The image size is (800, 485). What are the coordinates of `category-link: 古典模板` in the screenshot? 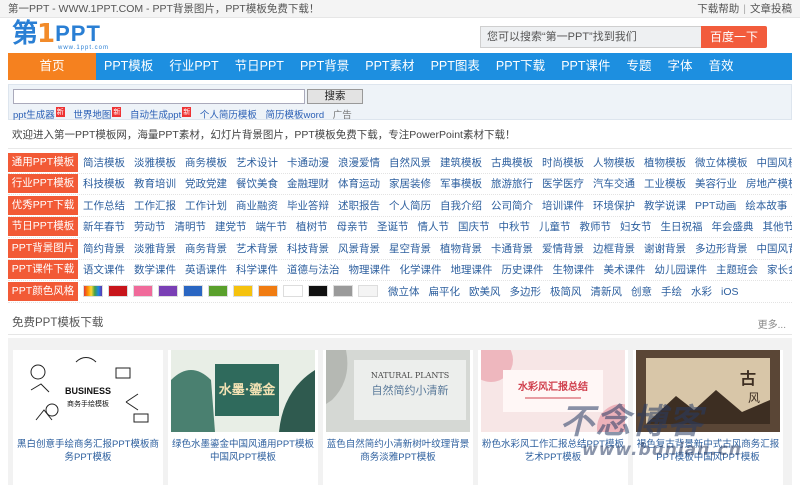 It's located at (512, 163).